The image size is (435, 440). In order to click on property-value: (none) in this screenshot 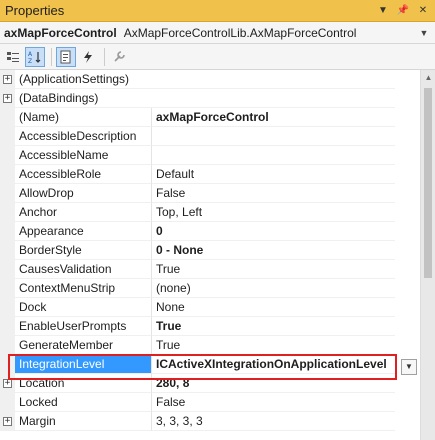, I will do `click(273, 288)`.